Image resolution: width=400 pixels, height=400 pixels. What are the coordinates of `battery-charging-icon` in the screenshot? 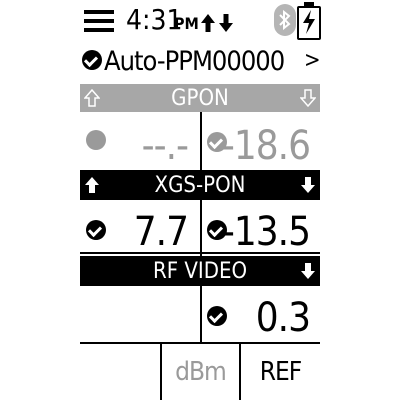 It's located at (309, 21).